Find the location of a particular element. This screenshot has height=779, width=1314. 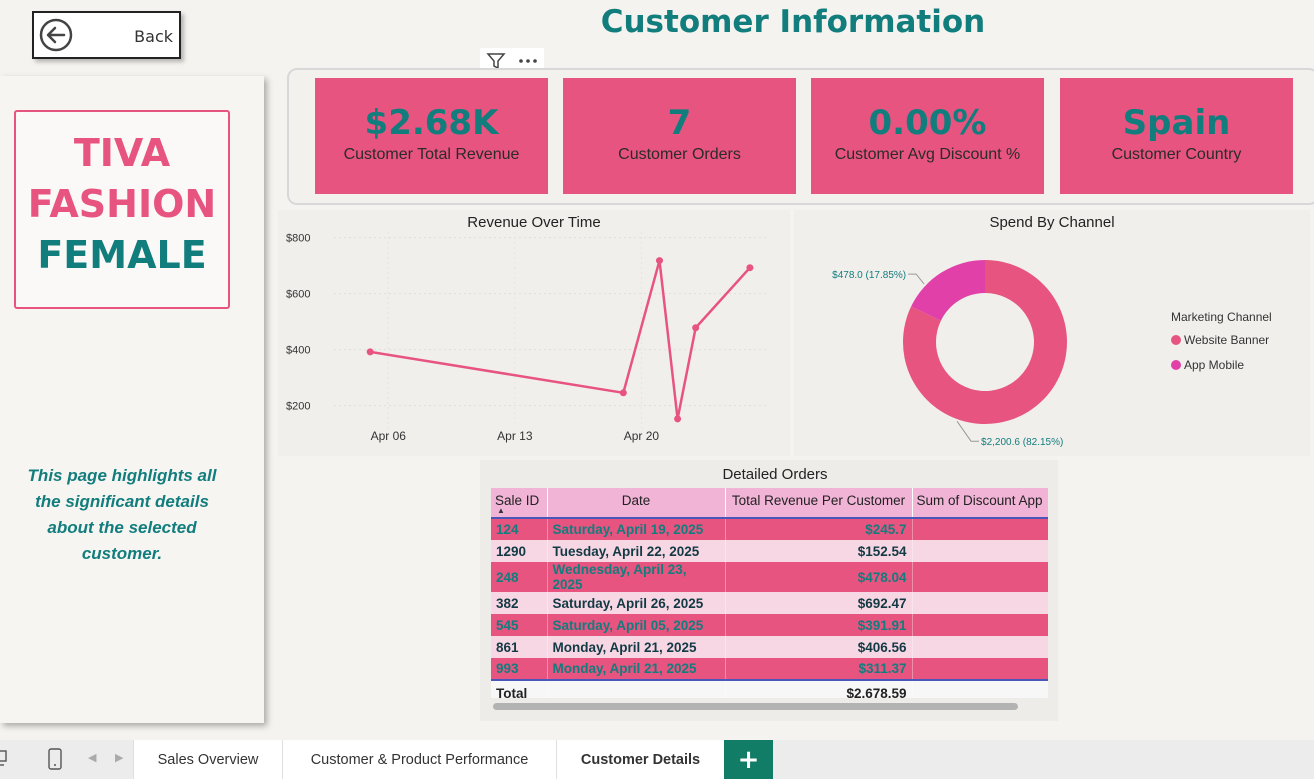

table-title: Detailed Orders is located at coordinates (775, 474).